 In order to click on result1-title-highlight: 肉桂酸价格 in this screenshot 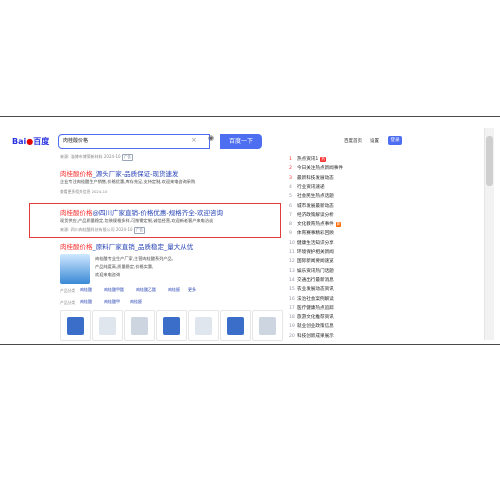, I will do `click(76, 174)`.